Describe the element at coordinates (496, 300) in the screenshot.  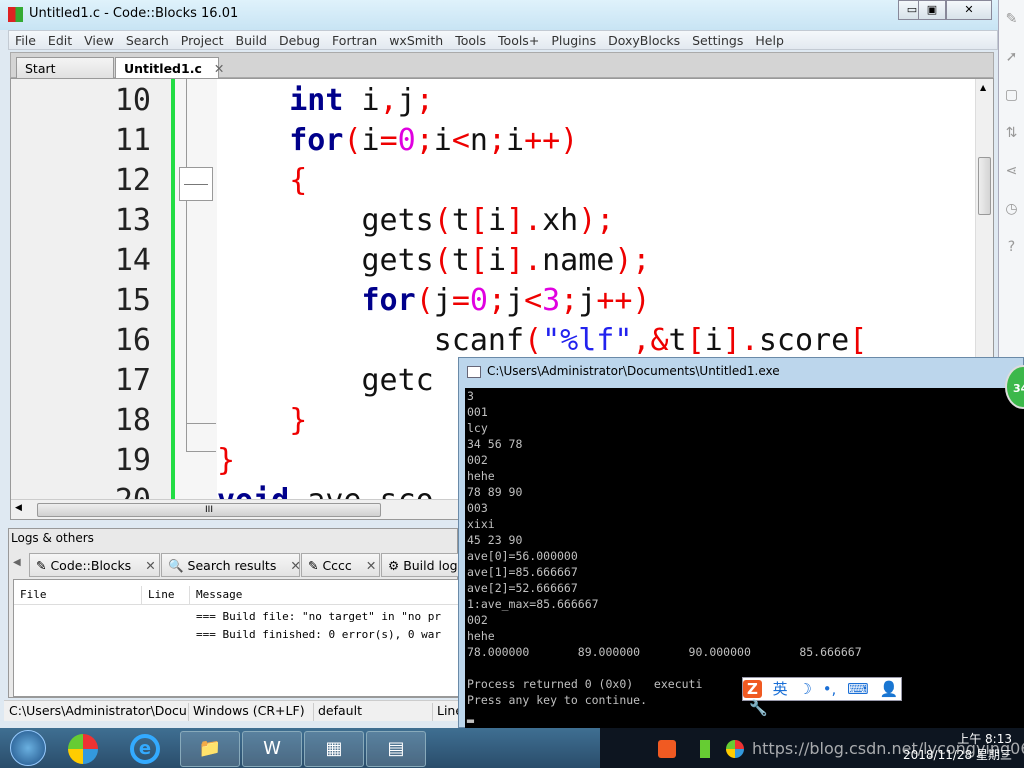
I see `code-token: ;` at that location.